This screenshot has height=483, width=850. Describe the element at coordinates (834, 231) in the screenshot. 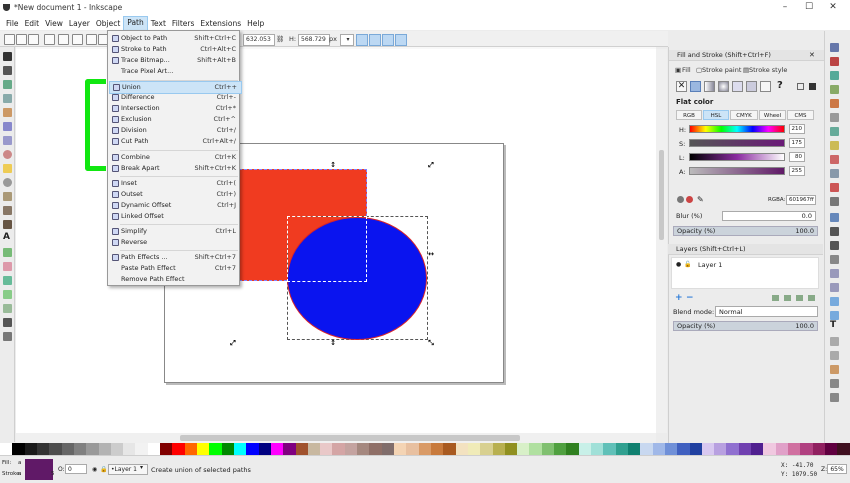

I see `zoom-in-icon` at that location.